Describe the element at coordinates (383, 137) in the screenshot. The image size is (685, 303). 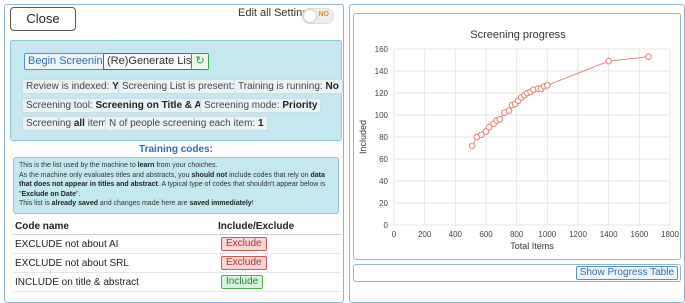
I see `y-tick-label: 80` at that location.